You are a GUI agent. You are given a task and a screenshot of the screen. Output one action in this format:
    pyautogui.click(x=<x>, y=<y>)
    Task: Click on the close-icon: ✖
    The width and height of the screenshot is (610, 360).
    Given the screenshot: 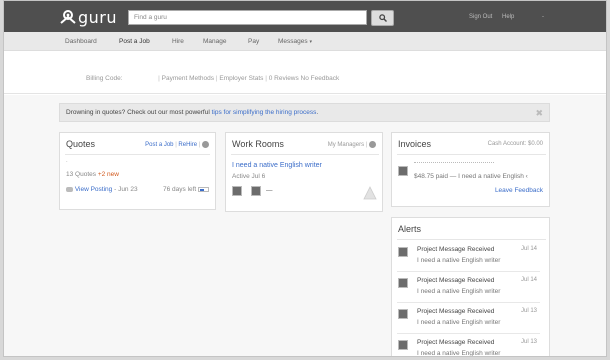 What is the action you would take?
    pyautogui.click(x=539, y=113)
    